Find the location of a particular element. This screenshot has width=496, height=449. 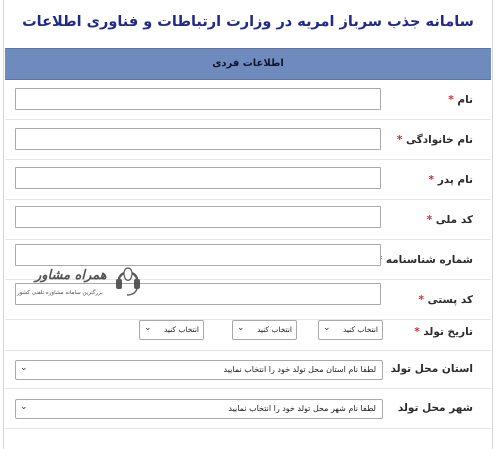

national-code-label: کد ملی * is located at coordinates (449, 220).